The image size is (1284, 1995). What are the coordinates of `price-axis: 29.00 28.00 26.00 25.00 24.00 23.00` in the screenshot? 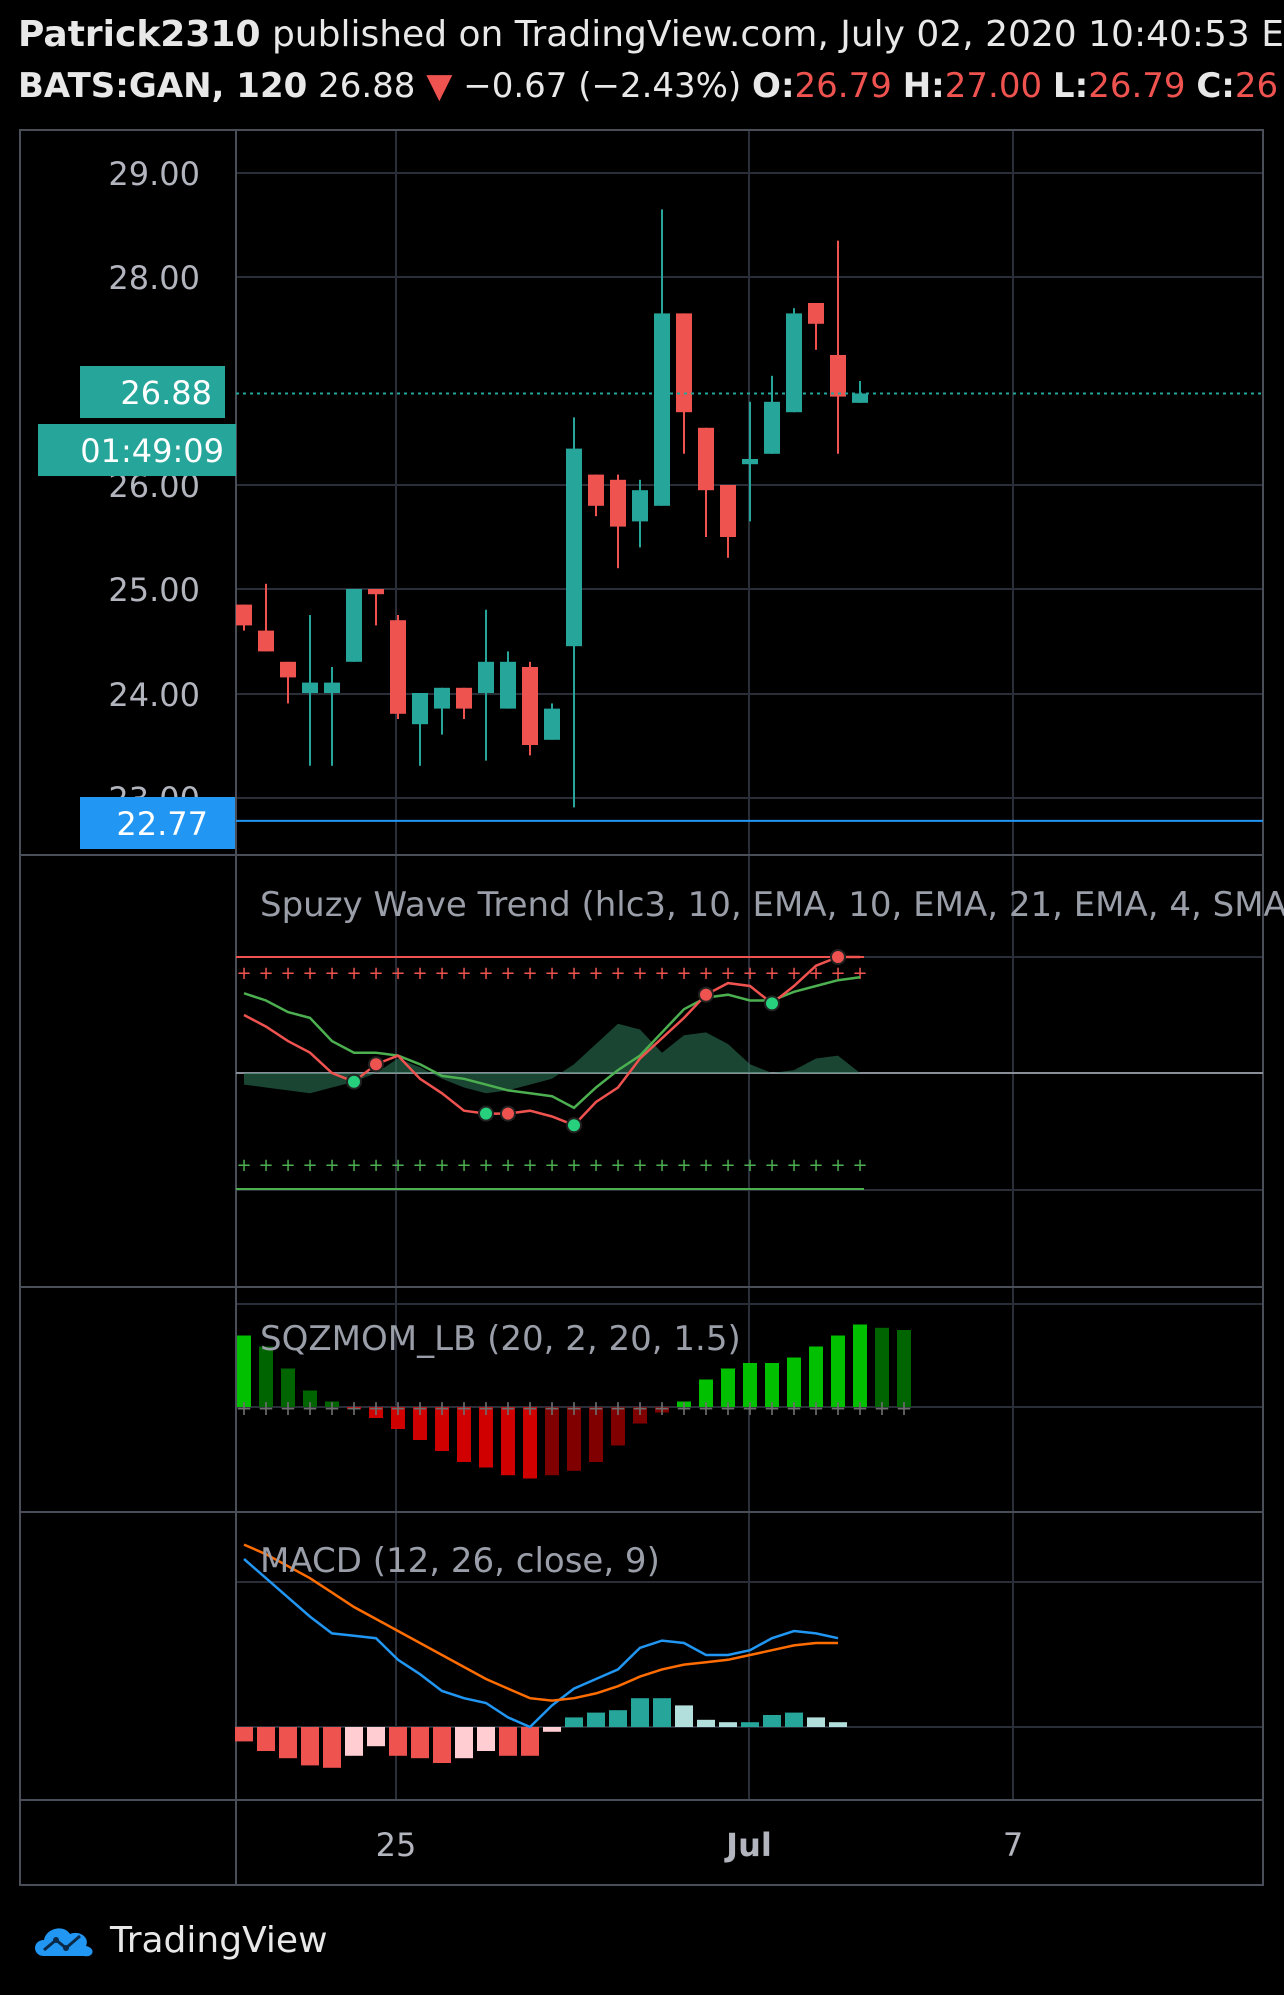 It's located at (154, 486).